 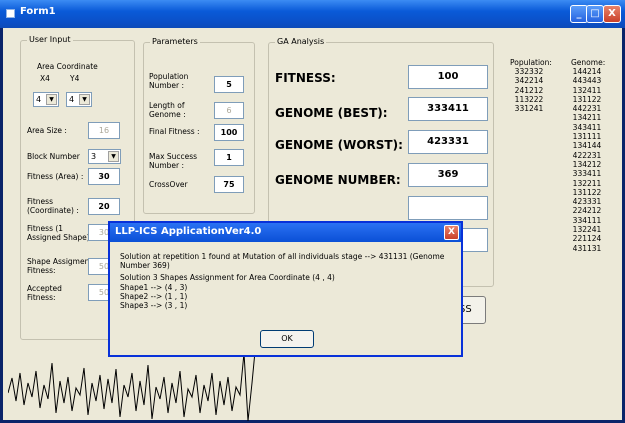 What do you see at coordinates (104, 206) in the screenshot?
I see `fitness-coordinate-field: 20` at bounding box center [104, 206].